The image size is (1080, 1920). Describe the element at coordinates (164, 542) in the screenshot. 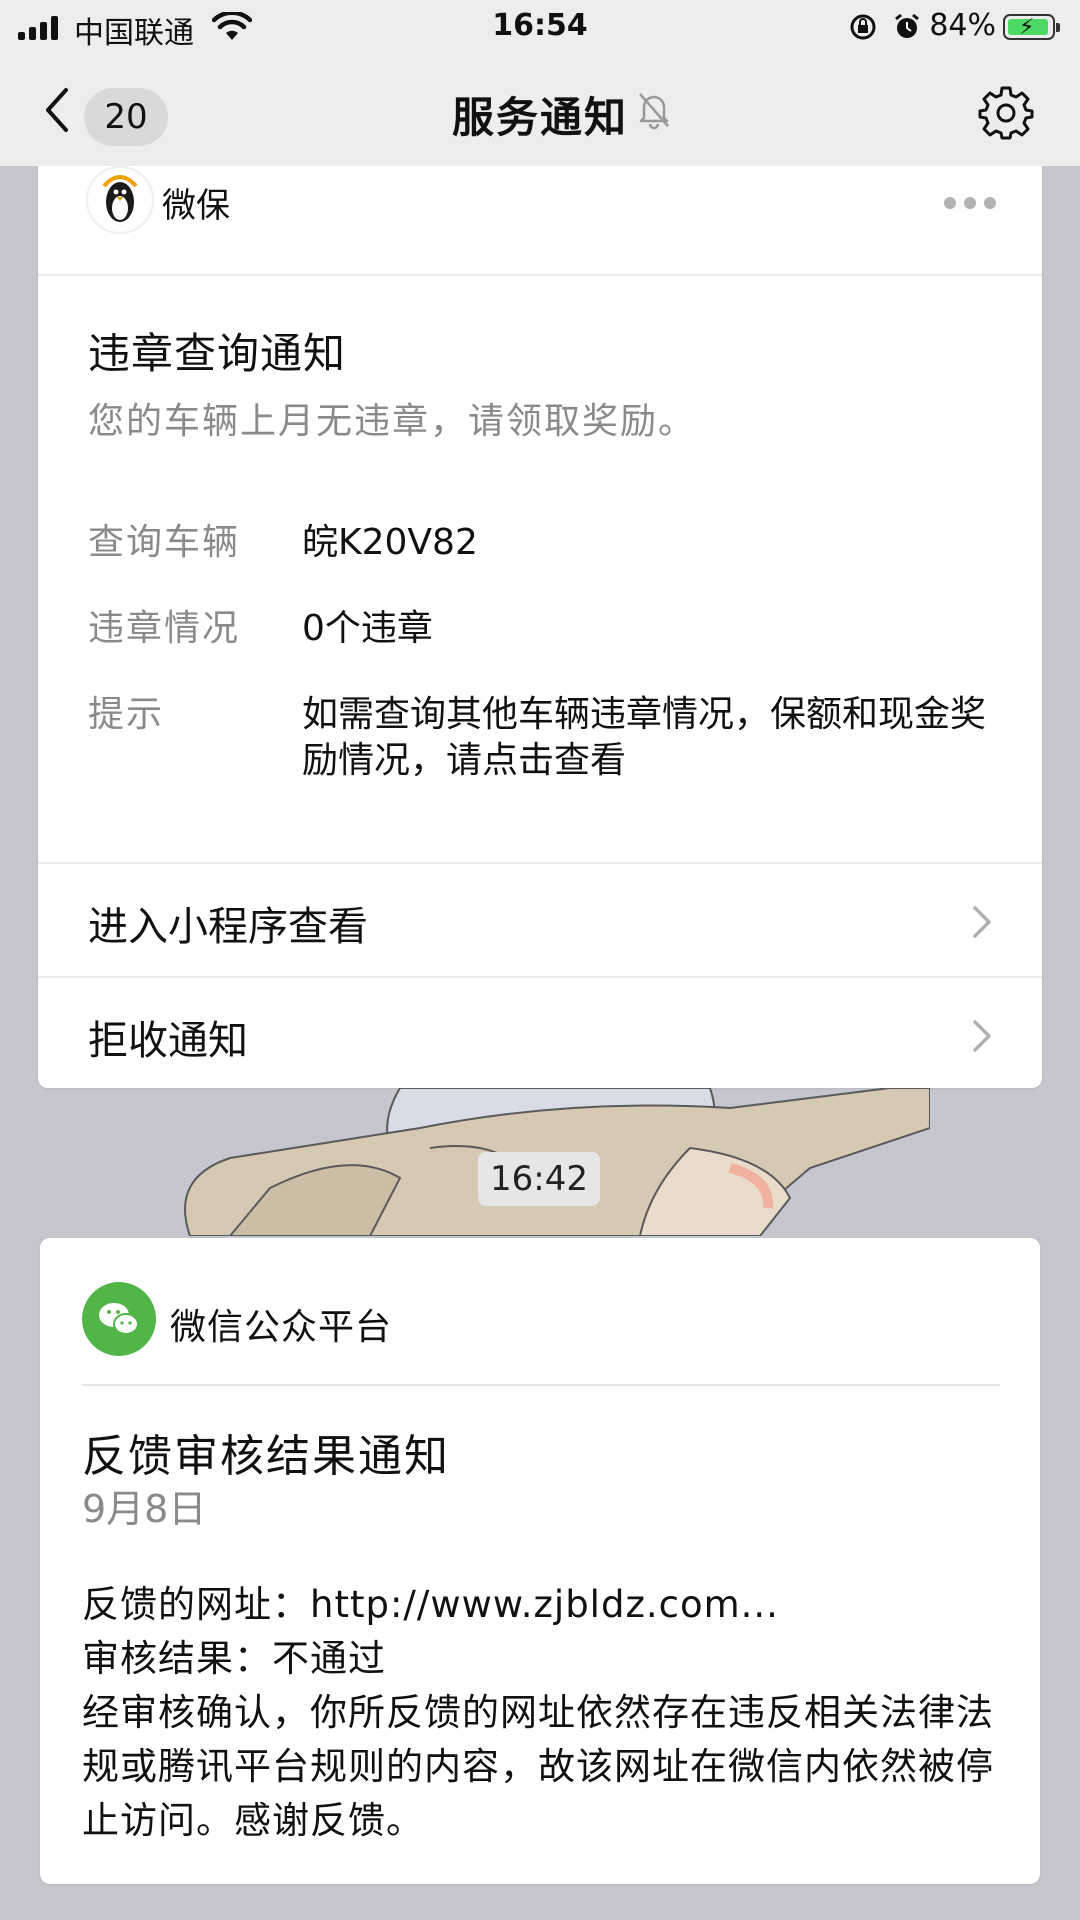

I see `field-key: 查询车辆` at that location.